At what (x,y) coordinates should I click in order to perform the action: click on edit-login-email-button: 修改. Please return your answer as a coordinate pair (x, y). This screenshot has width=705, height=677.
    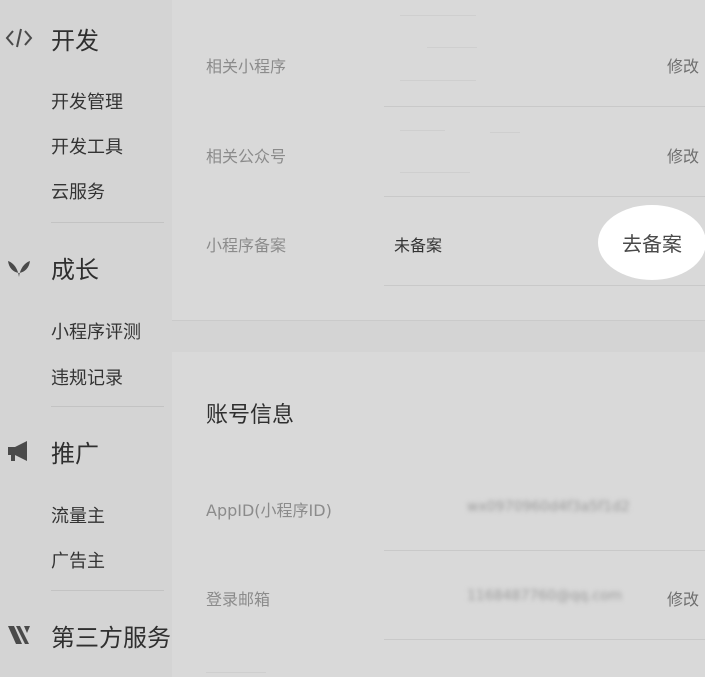
    Looking at the image, I should click on (683, 598).